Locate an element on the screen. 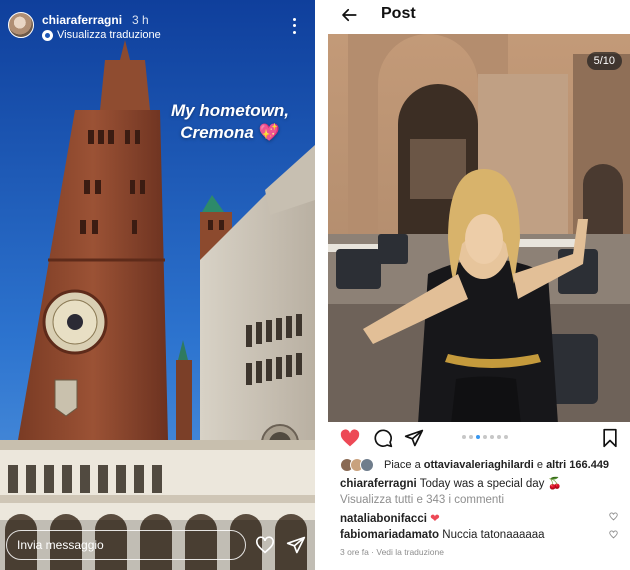  story-text-sticker: My hometown, Cremona 💖 is located at coordinates (230, 122).